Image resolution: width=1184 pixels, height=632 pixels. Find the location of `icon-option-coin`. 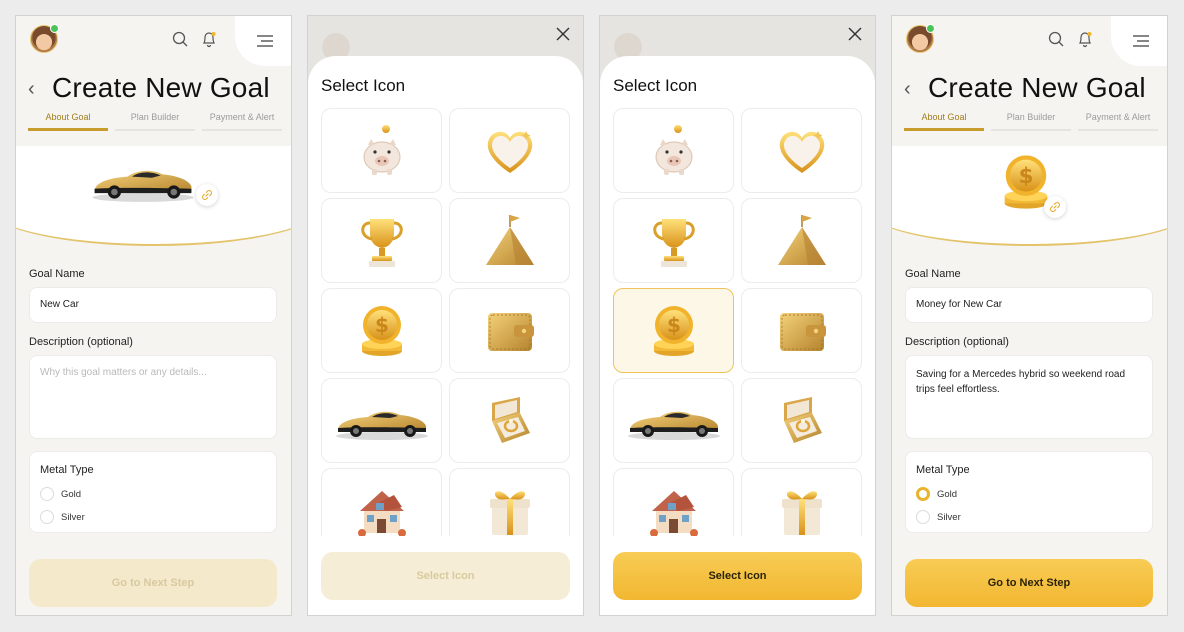

icon-option-coin is located at coordinates (381, 330).